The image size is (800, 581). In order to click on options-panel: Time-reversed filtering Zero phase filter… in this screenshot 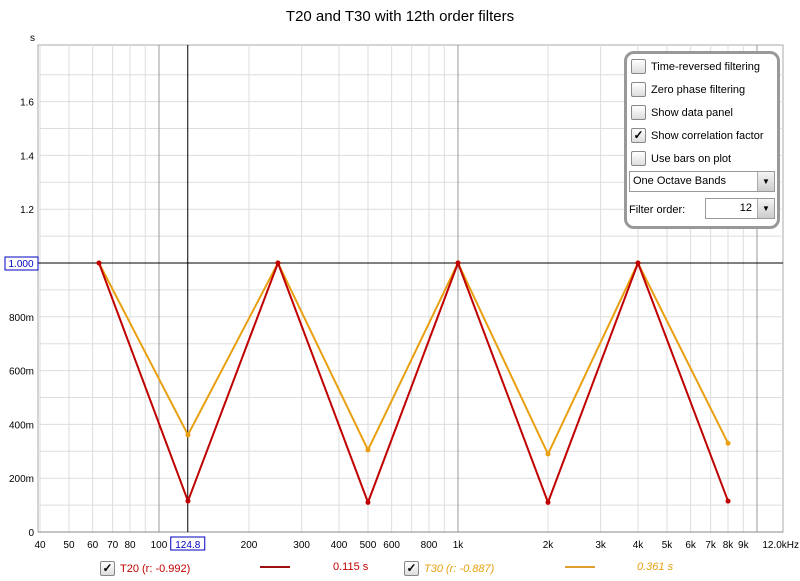, I will do `click(702, 140)`.